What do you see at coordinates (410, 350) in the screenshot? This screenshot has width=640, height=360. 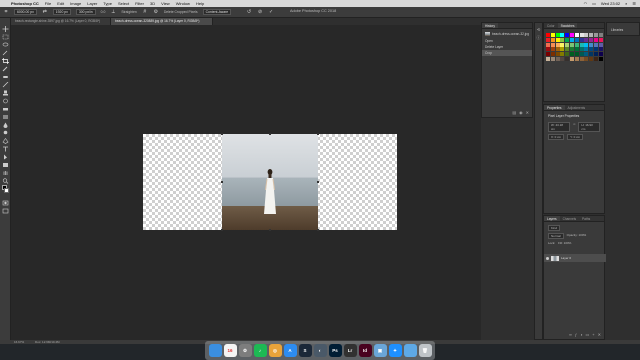 I see `folder-icon` at bounding box center [410, 350].